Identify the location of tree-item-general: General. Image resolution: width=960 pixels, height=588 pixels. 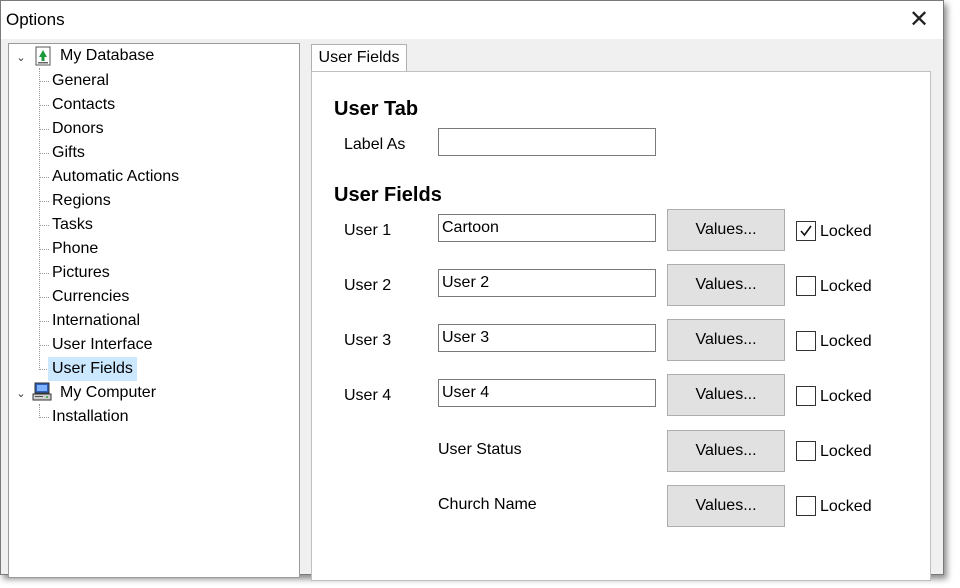
(80, 81).